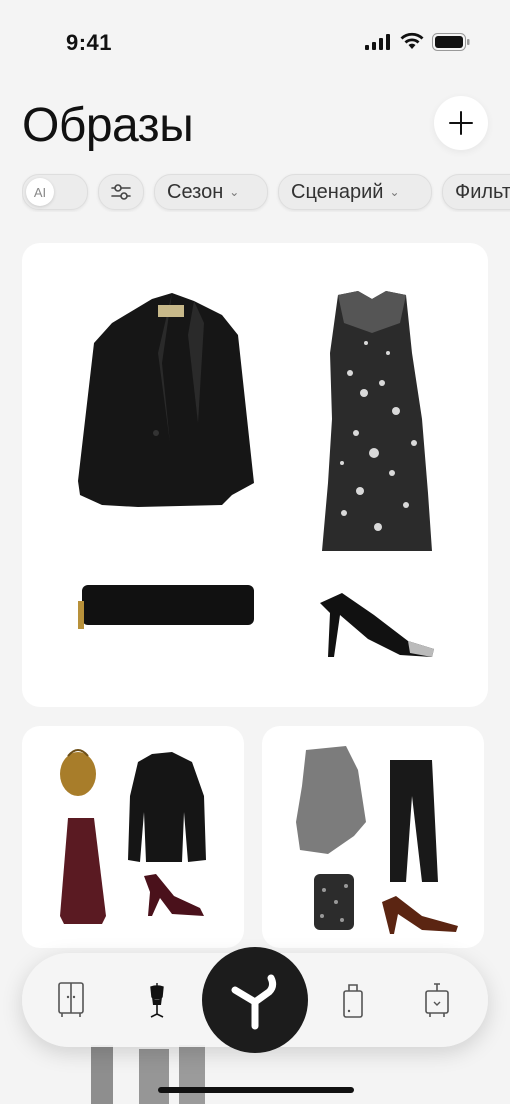  I want to click on filter-settings-button, so click(121, 192).